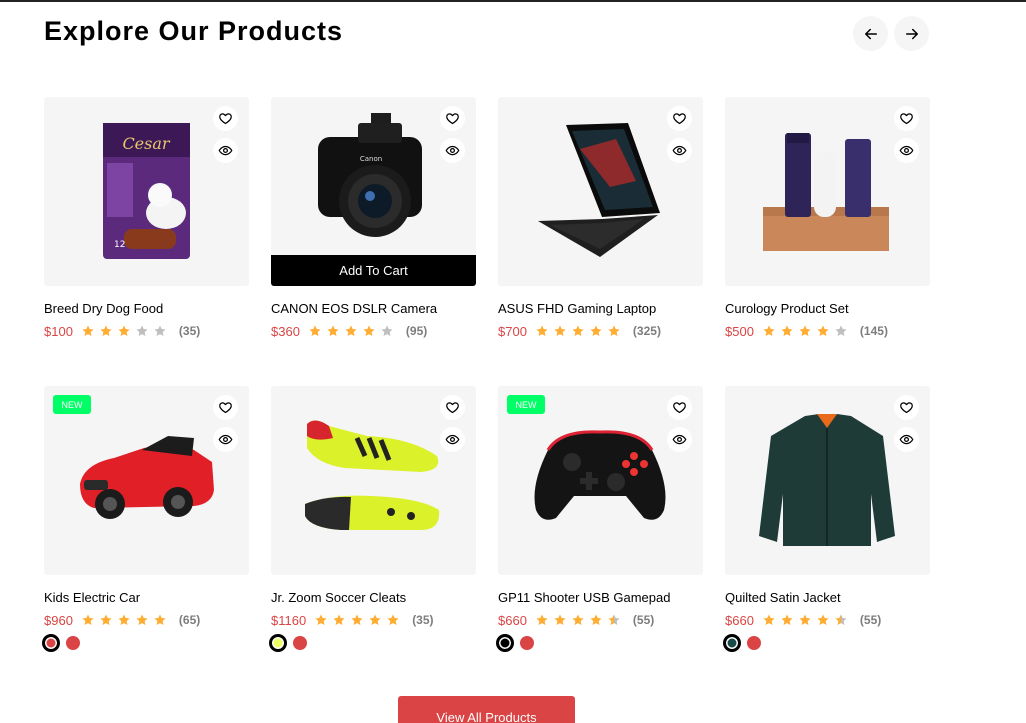  I want to click on product-card: Jr. Zoom Soccer Cleats $1160 (35), so click(373, 518).